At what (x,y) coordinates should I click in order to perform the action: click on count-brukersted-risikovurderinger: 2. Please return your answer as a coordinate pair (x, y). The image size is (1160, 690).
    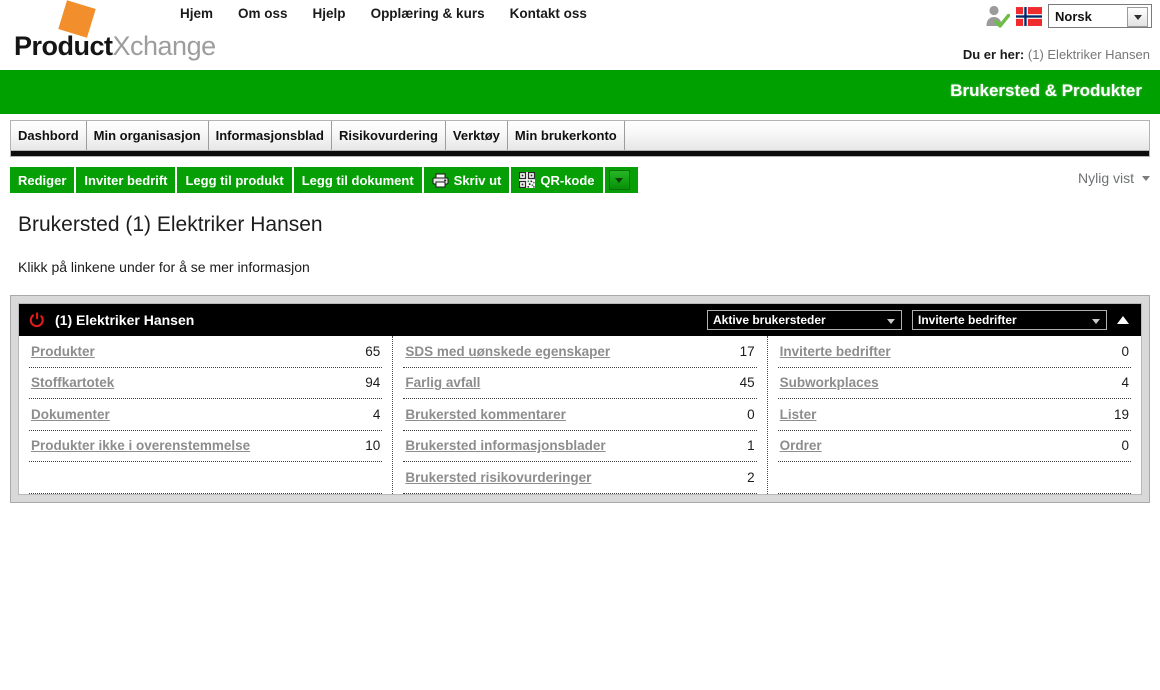
    Looking at the image, I should click on (751, 477).